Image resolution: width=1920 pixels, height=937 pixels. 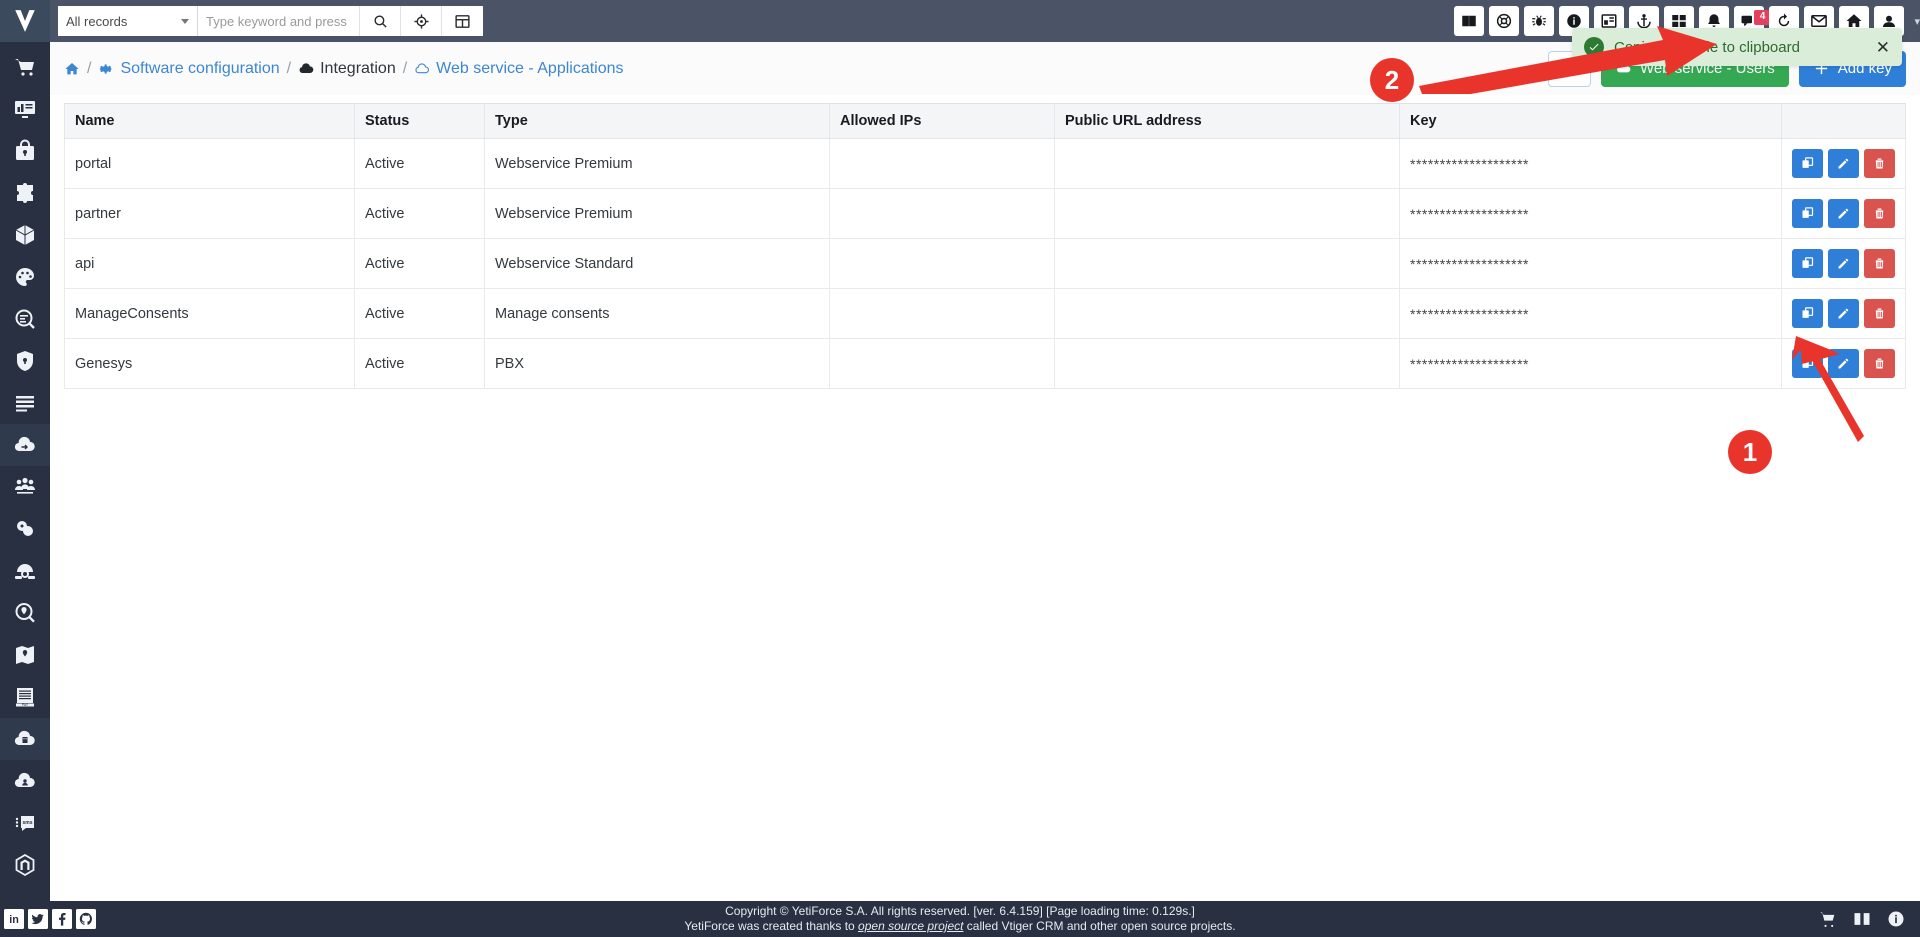 I want to click on lifebuoy-button, so click(x=1504, y=21).